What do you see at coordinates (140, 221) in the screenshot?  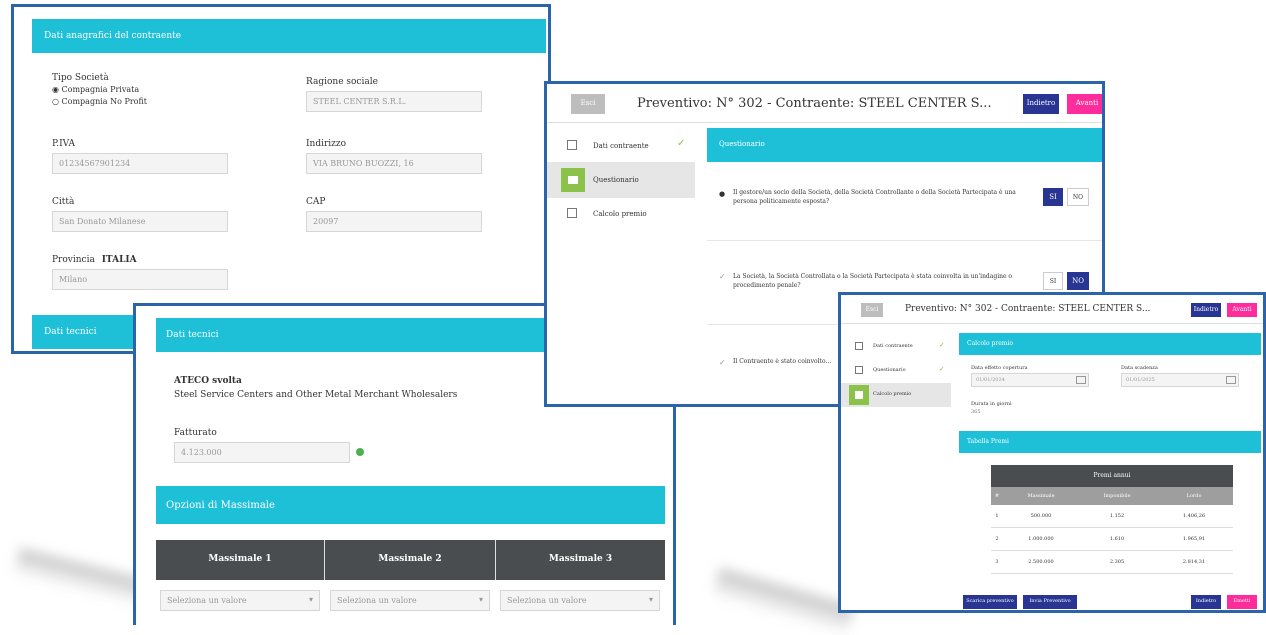 I see `citta-field: San Donato Milanese` at bounding box center [140, 221].